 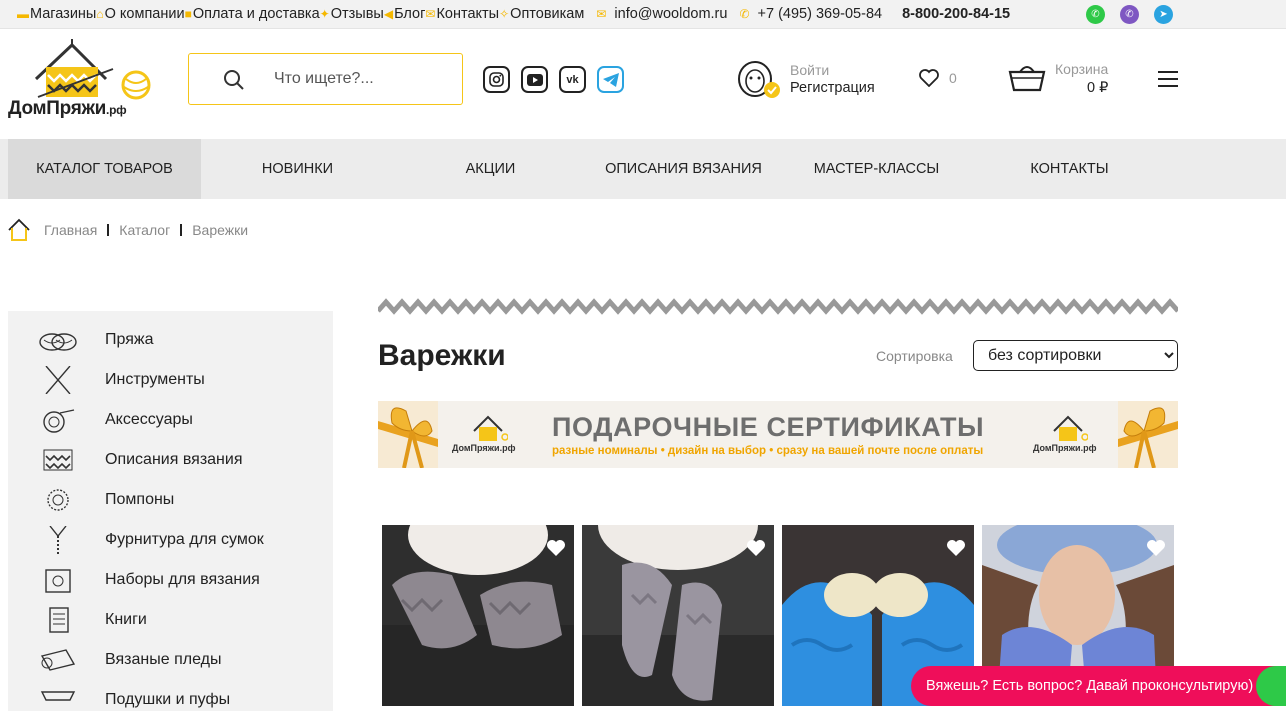 I want to click on sheep-account-icon, so click(x=759, y=80).